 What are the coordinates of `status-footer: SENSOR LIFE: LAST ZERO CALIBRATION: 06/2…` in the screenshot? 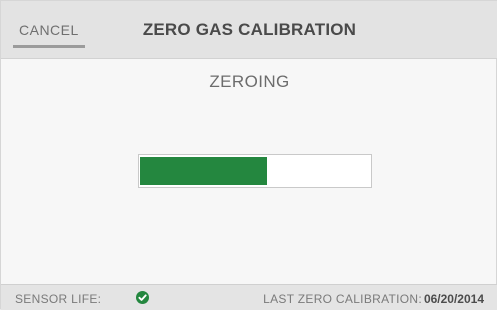 It's located at (249, 297).